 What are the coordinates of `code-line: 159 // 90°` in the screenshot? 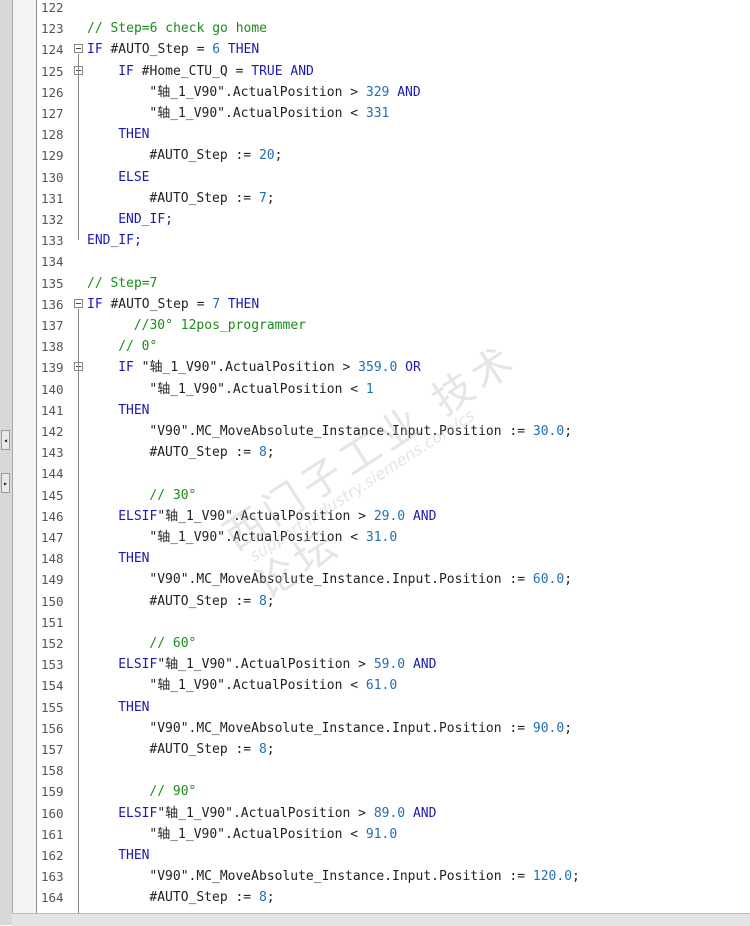 It's located at (393, 791).